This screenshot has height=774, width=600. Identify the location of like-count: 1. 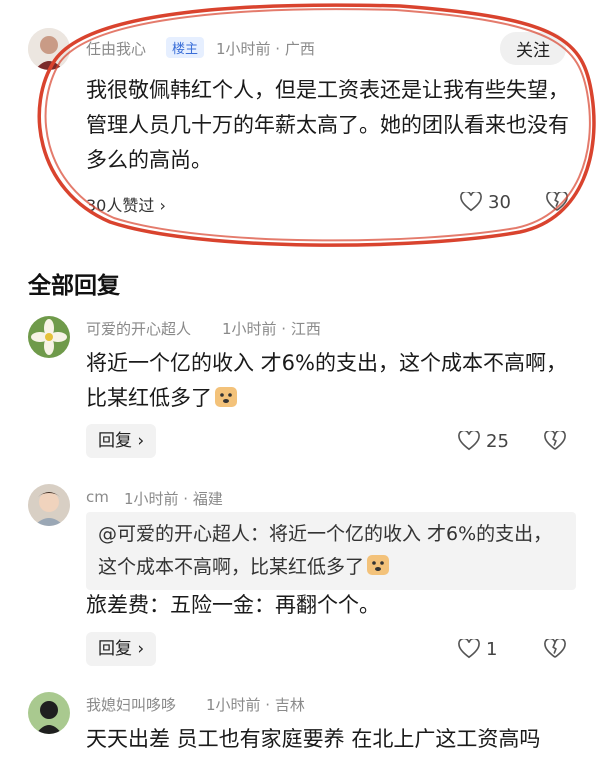
(492, 649).